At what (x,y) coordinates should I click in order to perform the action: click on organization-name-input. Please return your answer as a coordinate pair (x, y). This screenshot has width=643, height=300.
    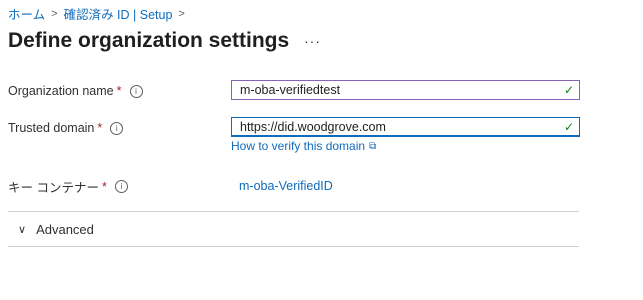
    Looking at the image, I should click on (395, 90).